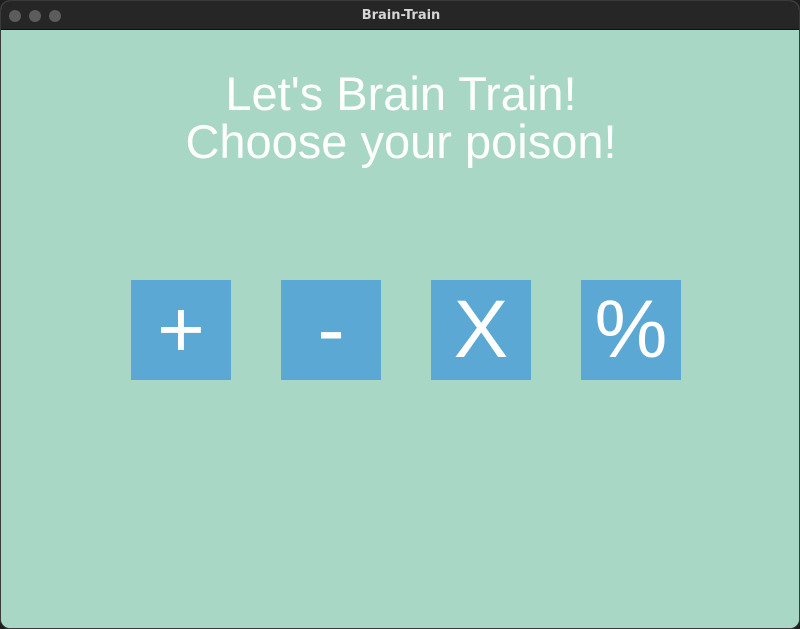 The image size is (800, 629). I want to click on addition-button: +, so click(181, 330).